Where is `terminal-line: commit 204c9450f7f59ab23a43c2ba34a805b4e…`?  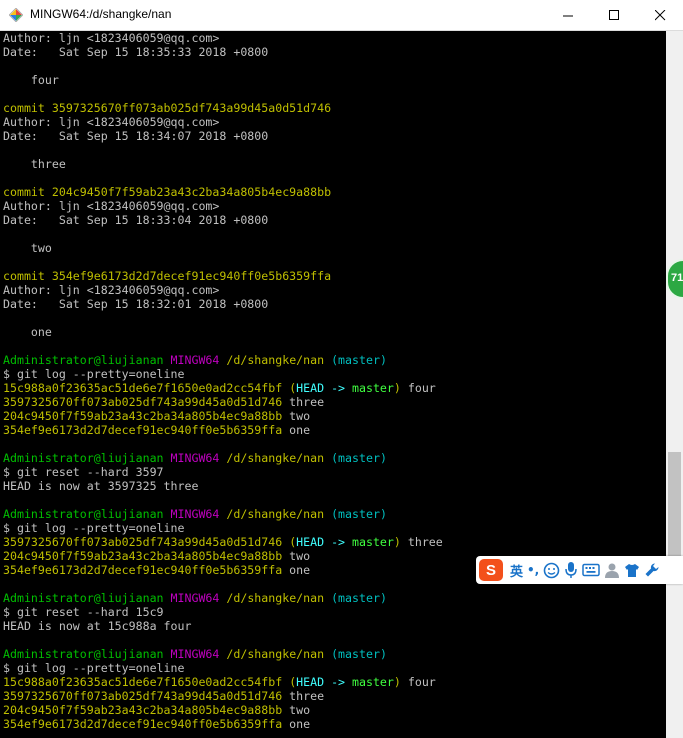 terminal-line: commit 204c9450f7f59ab23a43c2ba34a805b4e… is located at coordinates (167, 192).